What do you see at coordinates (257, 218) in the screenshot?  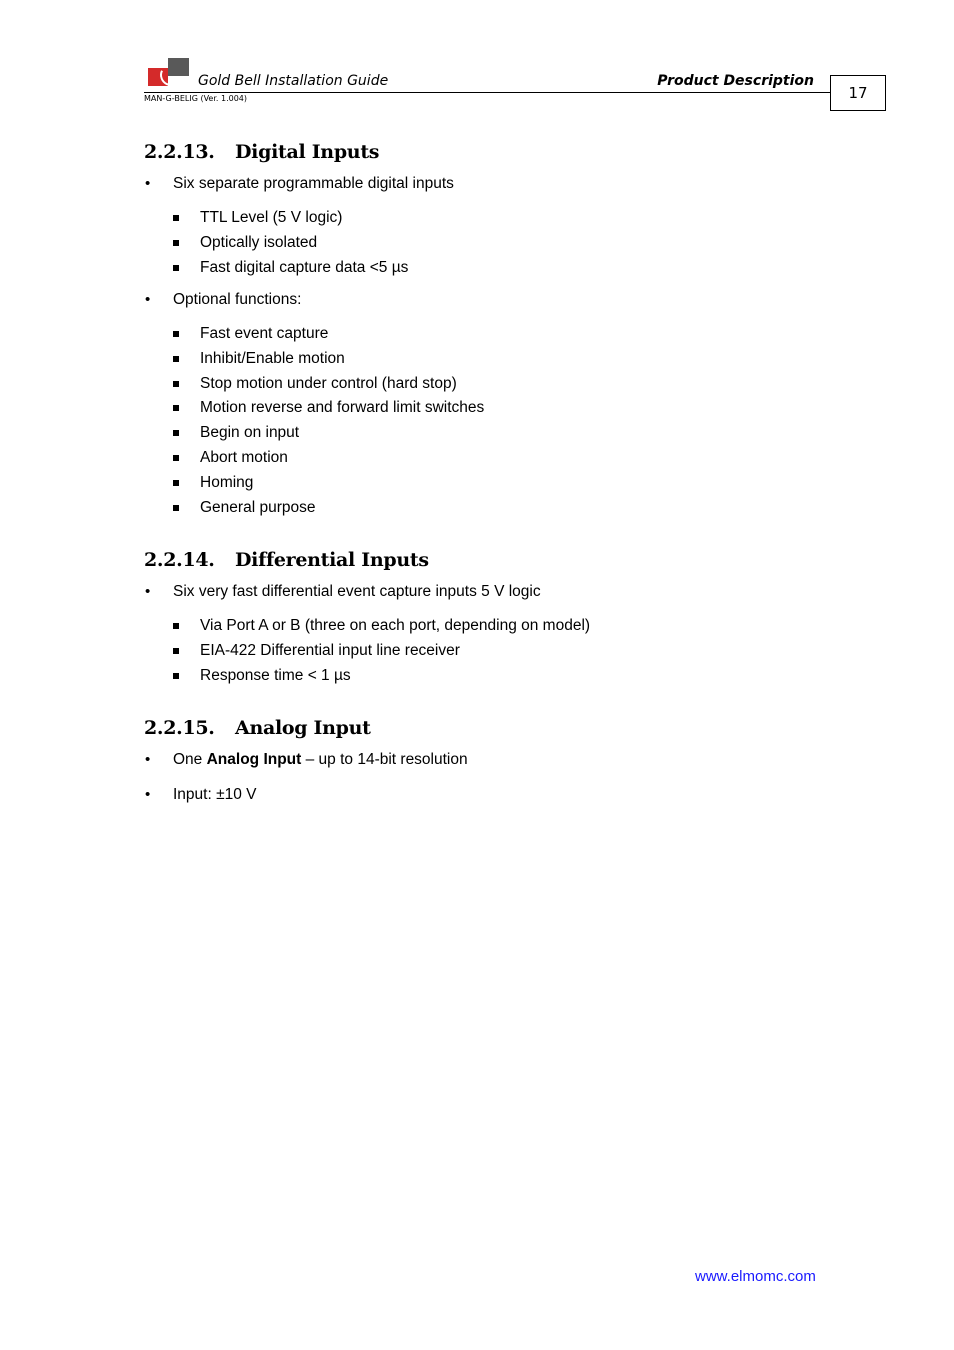 I see `list-item: TTL Level (5 V logic)` at bounding box center [257, 218].